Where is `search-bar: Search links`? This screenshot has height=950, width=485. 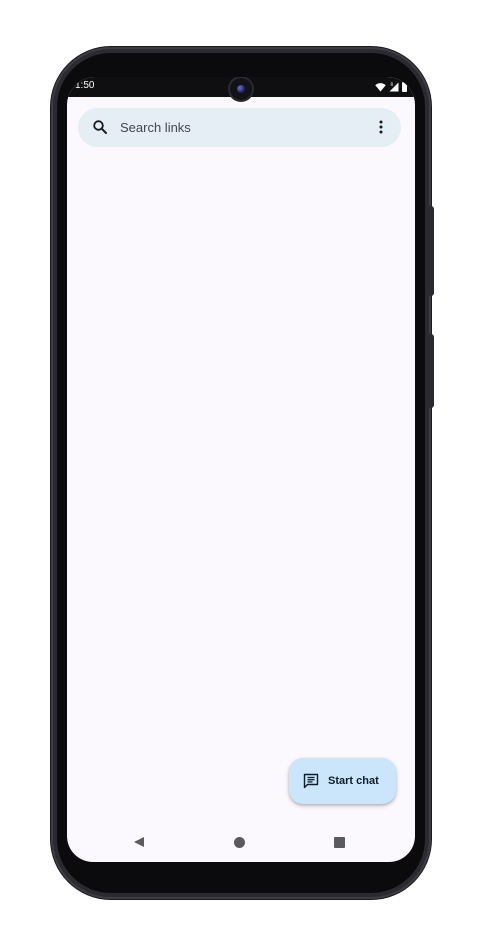 search-bar: Search links is located at coordinates (239, 127).